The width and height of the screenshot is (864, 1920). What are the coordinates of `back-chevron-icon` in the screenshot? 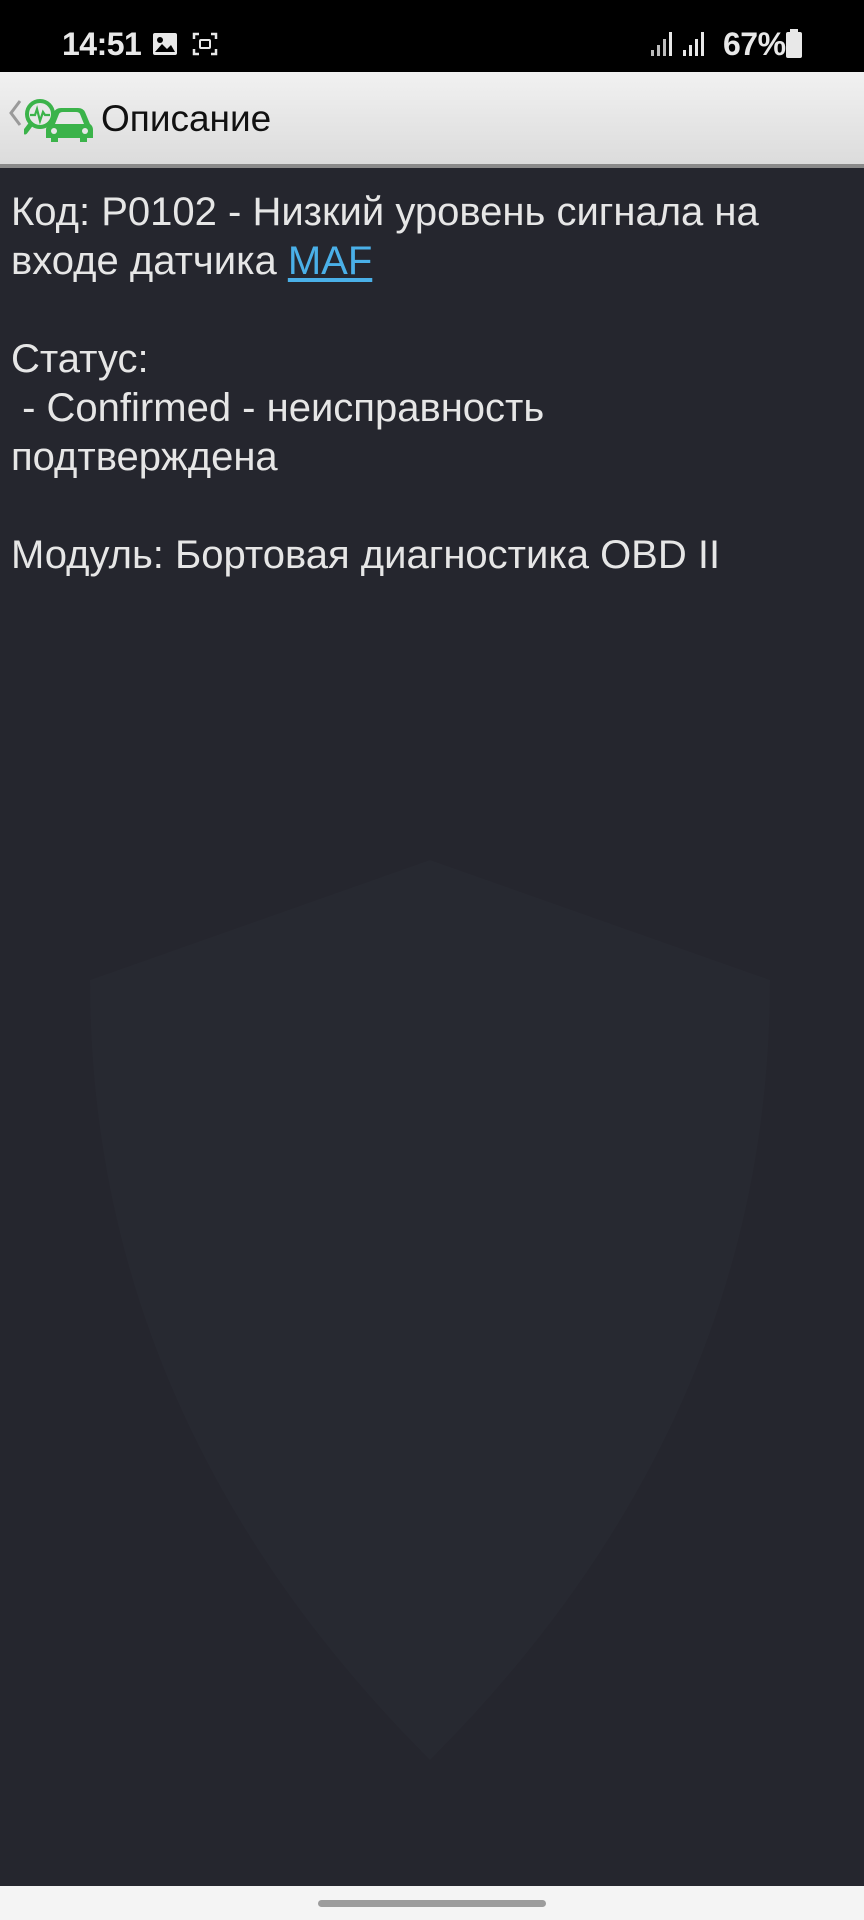 It's located at (15, 113).